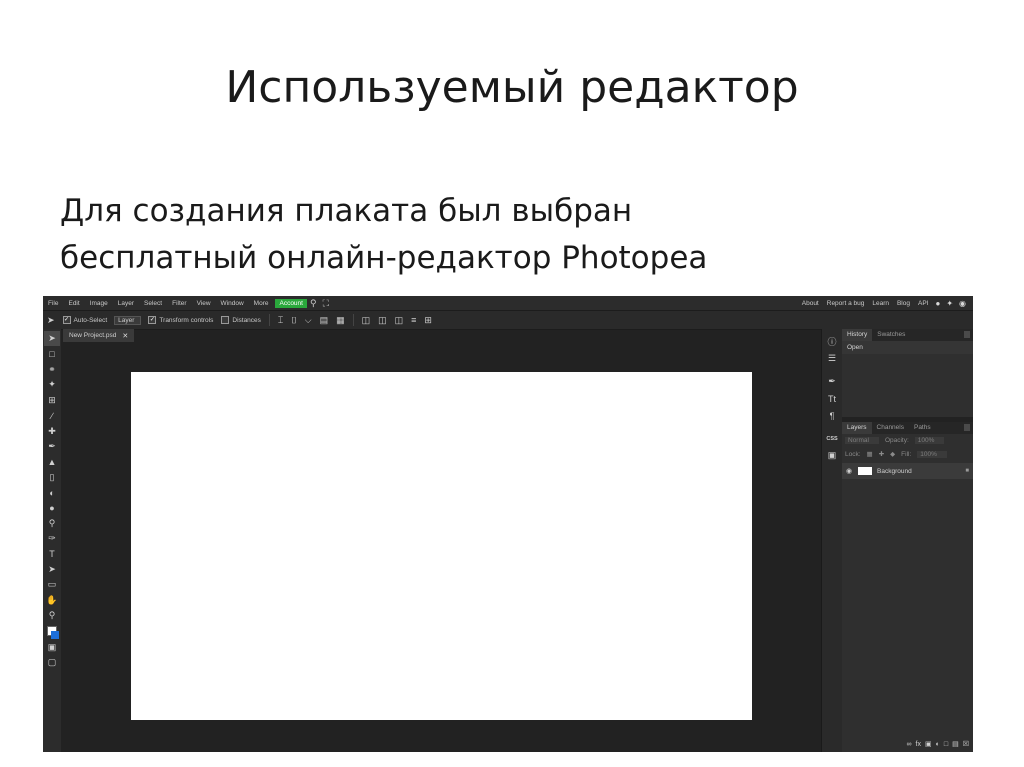 This screenshot has width=1024, height=767. I want to click on lock-label: Lock:, so click(853, 454).